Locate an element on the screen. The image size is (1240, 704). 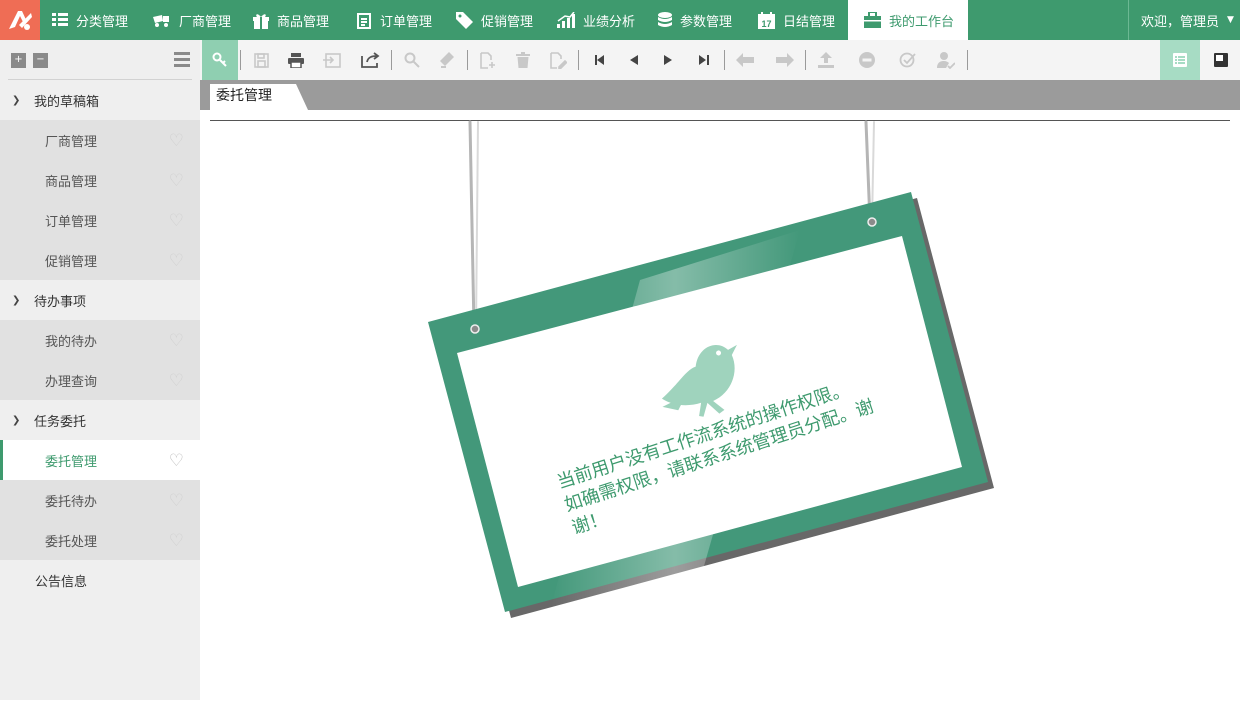
sidebar-item-handle-query: 办理查询 ♡ is located at coordinates (100, 380).